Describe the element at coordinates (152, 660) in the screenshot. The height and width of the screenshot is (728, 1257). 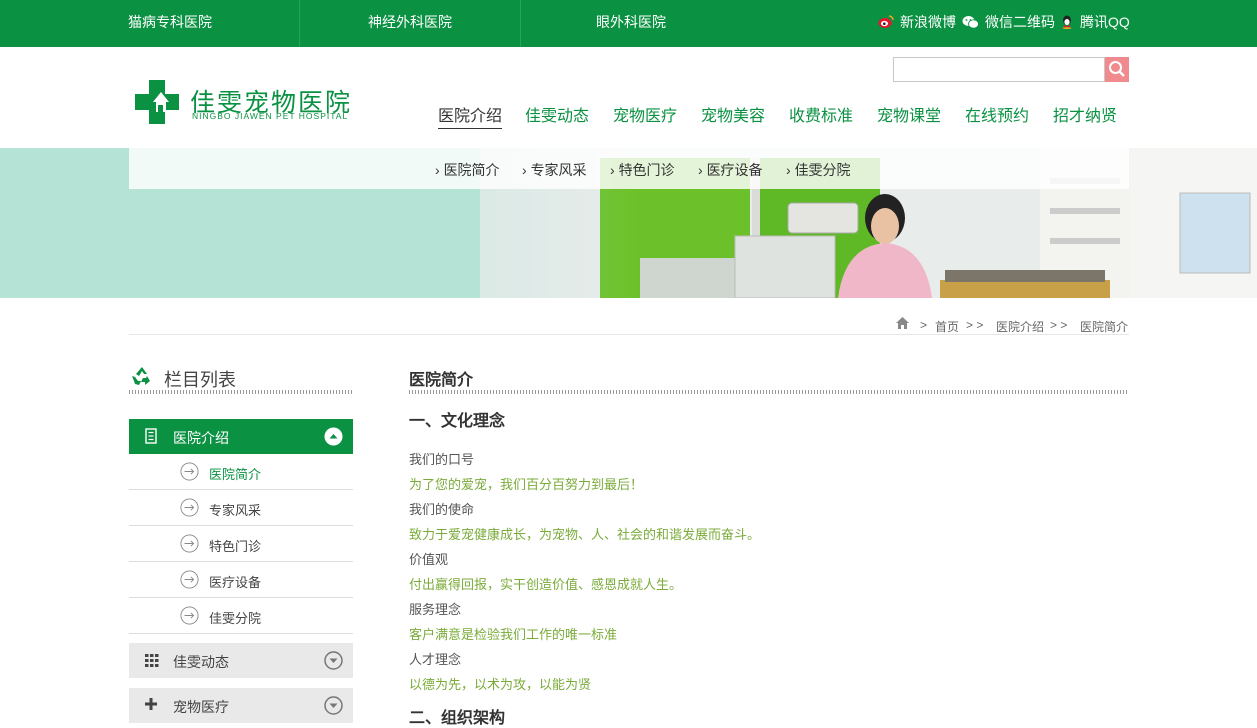
I see `grid-icon` at that location.